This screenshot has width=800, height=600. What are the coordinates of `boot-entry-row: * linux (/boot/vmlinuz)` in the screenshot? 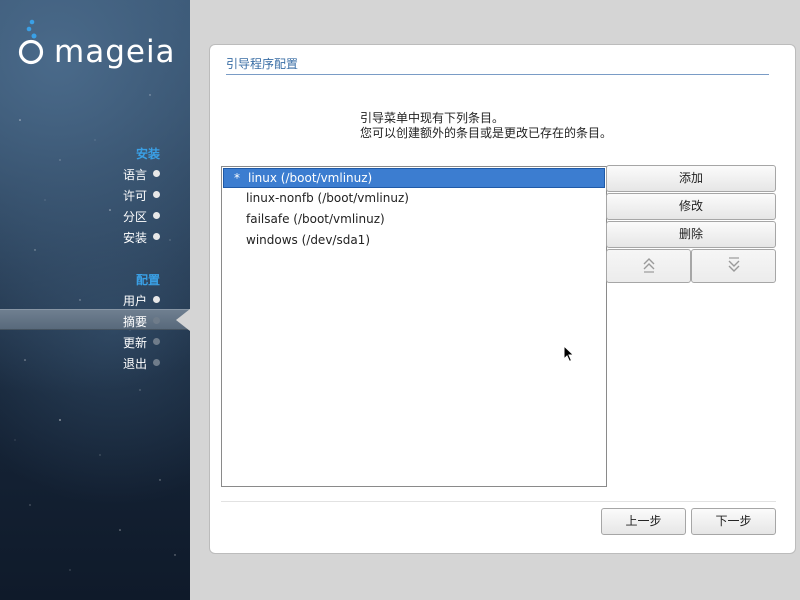 It's located at (414, 178).